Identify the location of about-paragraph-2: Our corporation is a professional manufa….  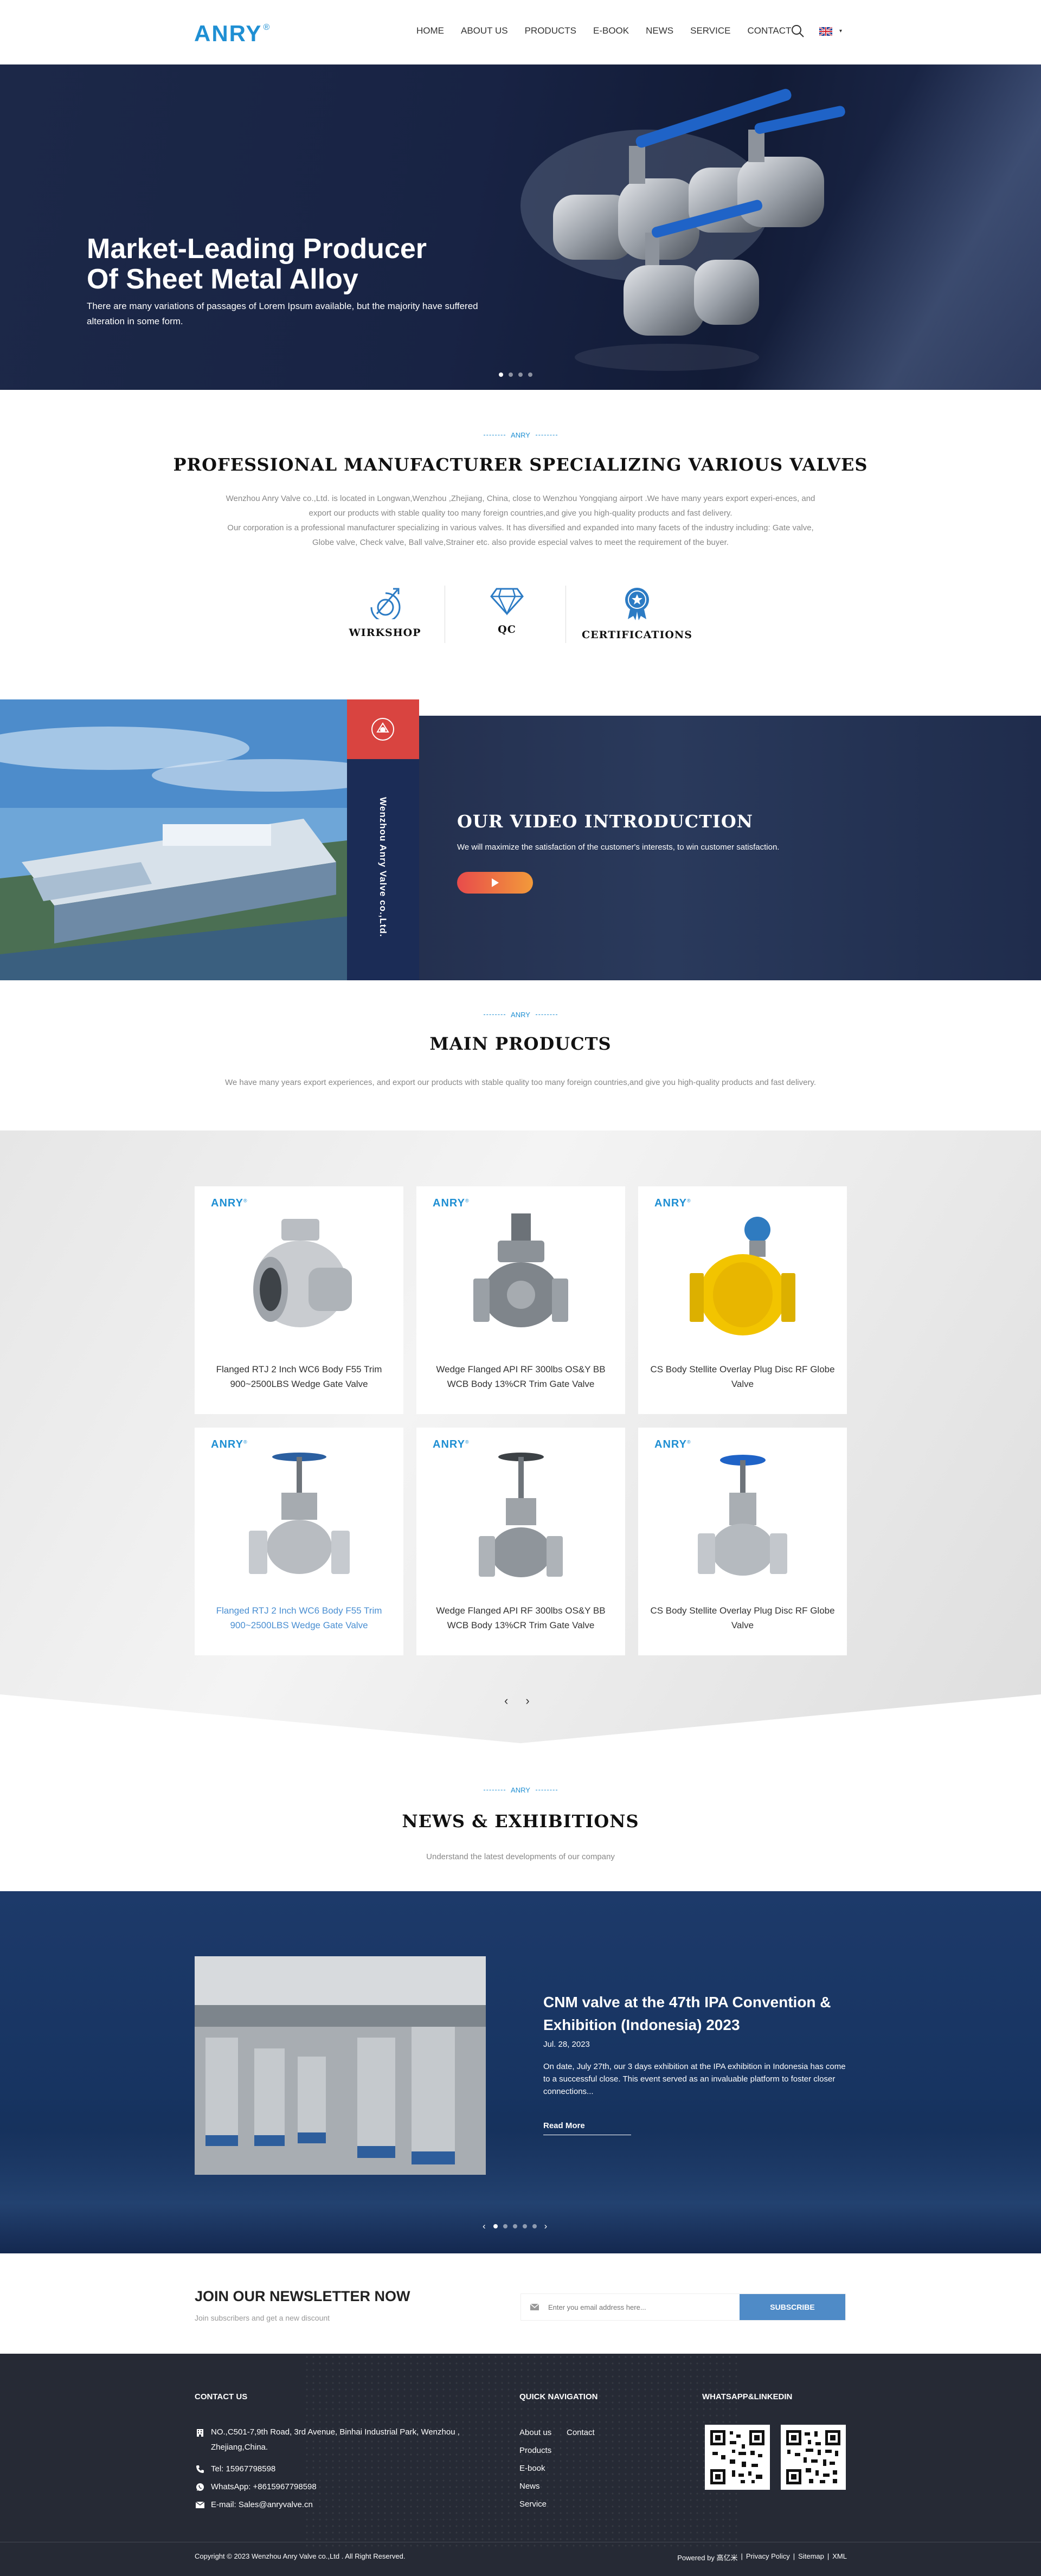
(520, 535).